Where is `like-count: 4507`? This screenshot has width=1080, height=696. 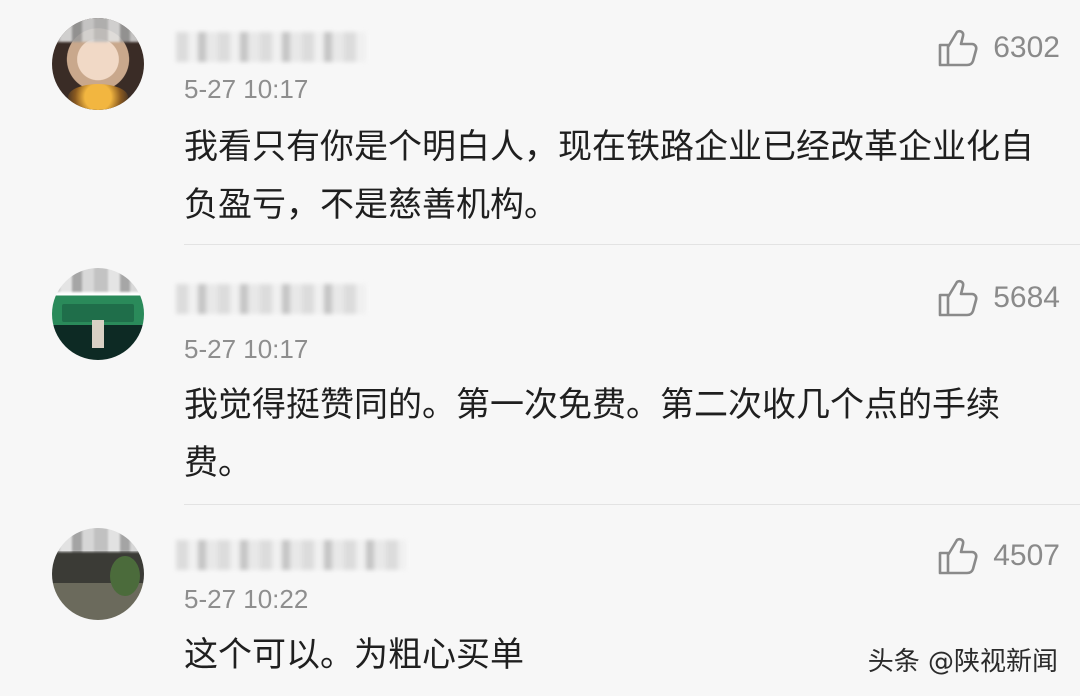 like-count: 4507 is located at coordinates (1026, 555).